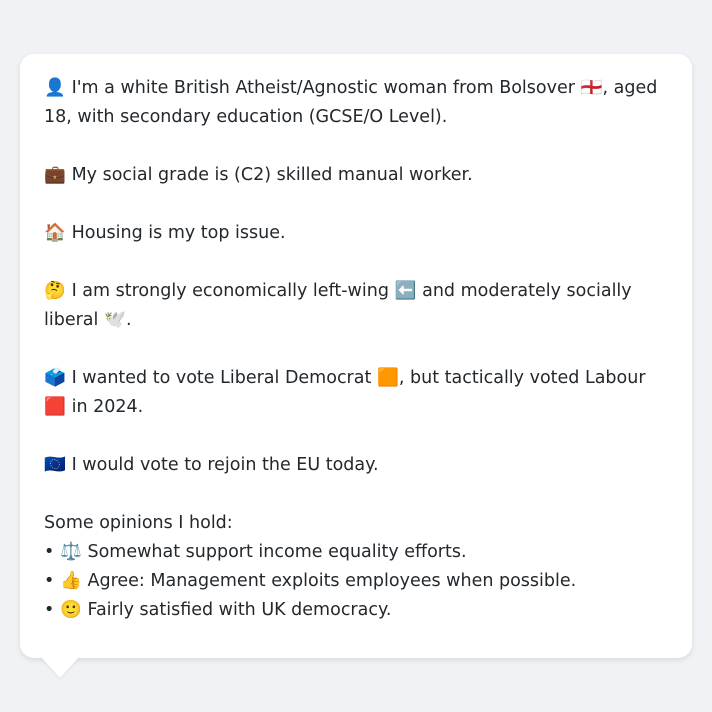 The height and width of the screenshot is (712, 712). I want to click on opinion-item: • 🙂 Fairly satisfied with UK democracy., so click(356, 610).